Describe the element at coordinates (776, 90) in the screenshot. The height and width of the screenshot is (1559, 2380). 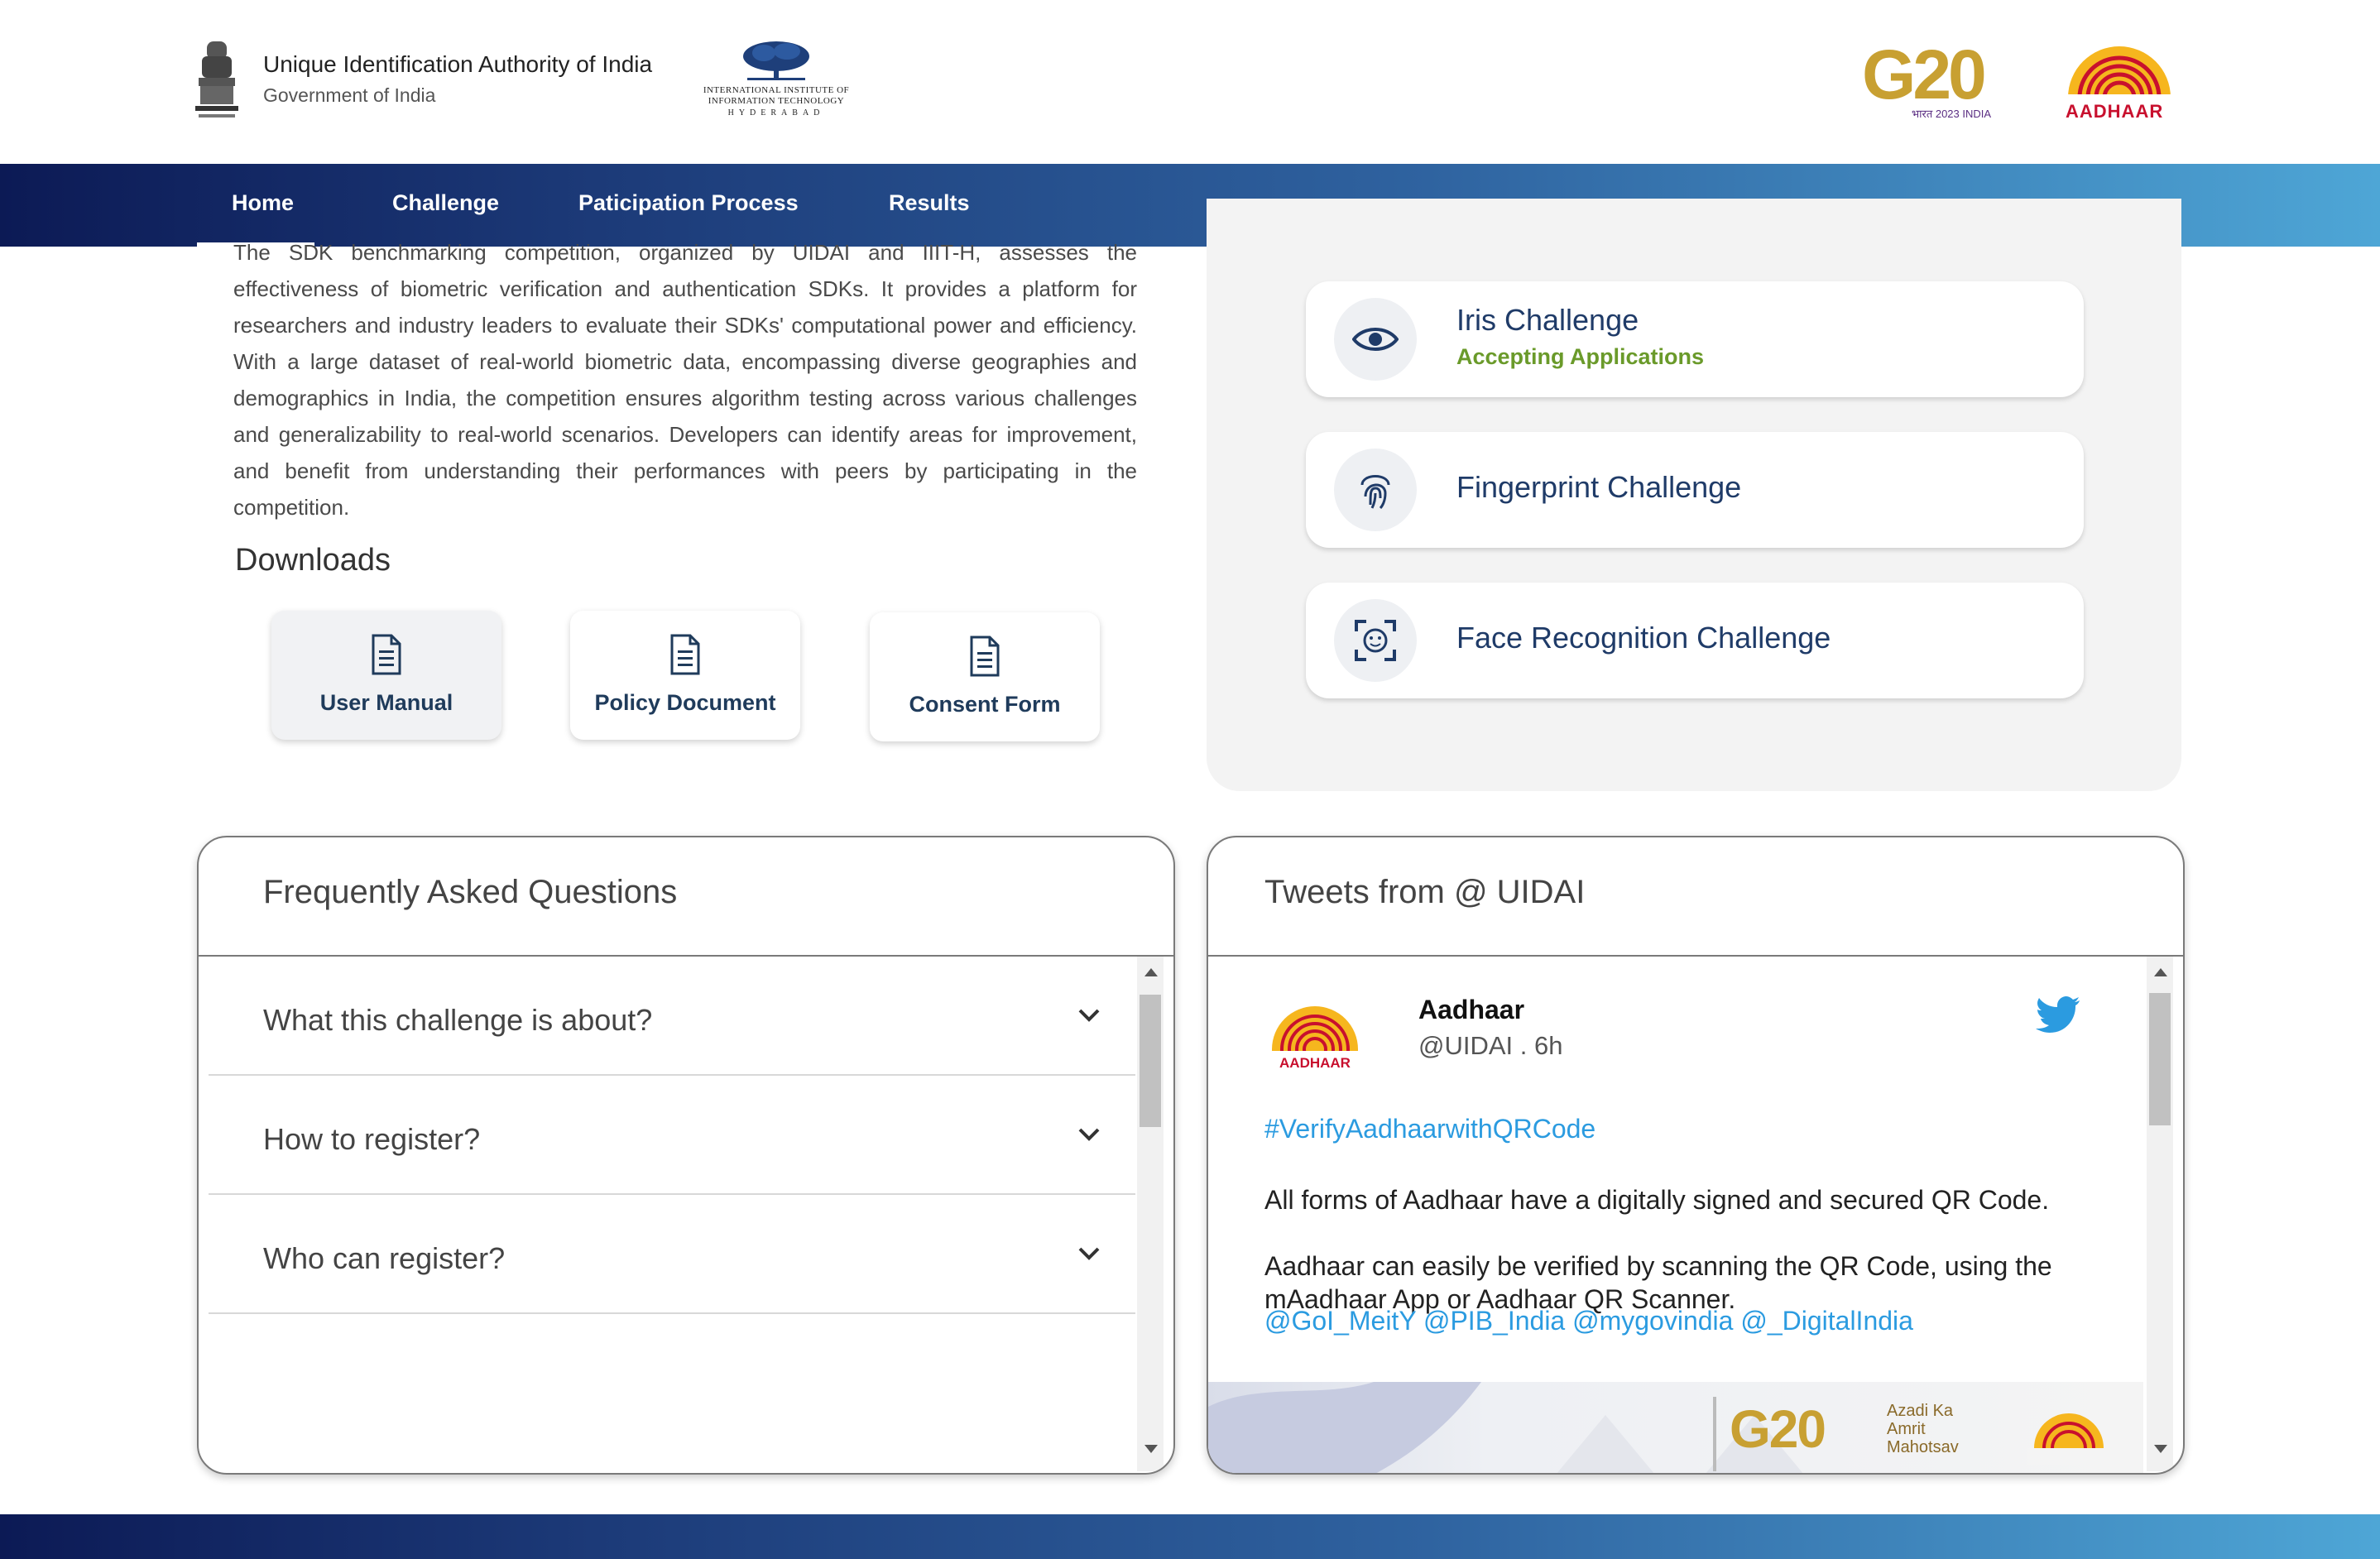
I see `iiit-line1: INTERNATIONAL INSTITUTE OF` at that location.